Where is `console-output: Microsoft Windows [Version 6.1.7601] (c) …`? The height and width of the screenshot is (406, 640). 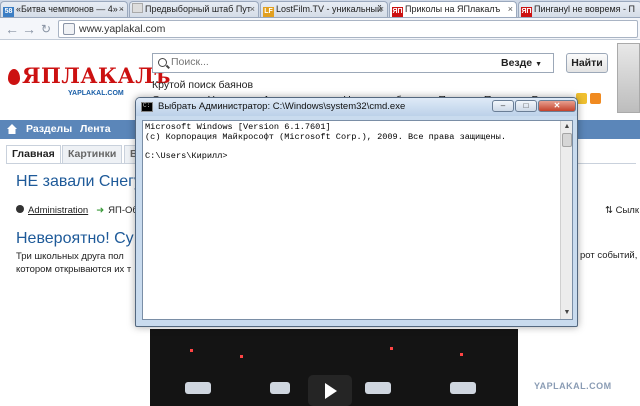 console-output: Microsoft Windows [Version 6.1.7601] (c) … is located at coordinates (325, 141).